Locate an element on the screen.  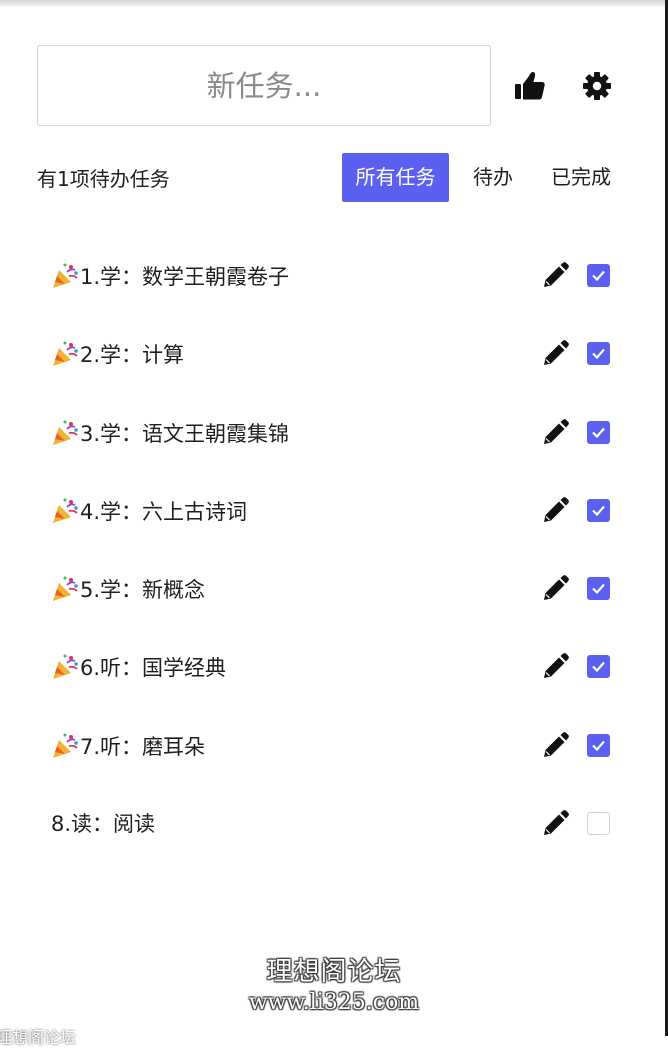
filter-completed: 已完成 is located at coordinates (581, 177).